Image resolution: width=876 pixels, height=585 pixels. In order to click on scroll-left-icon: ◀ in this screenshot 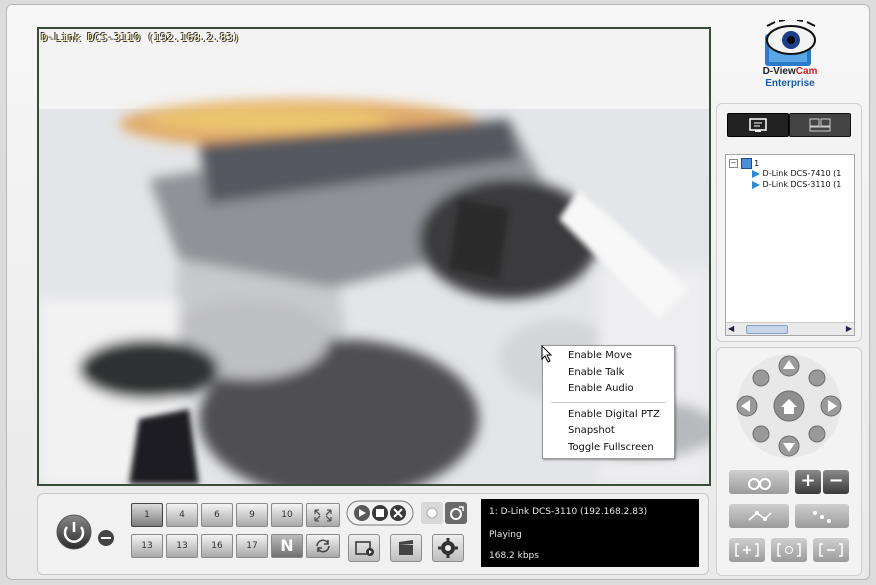, I will do `click(731, 328)`.